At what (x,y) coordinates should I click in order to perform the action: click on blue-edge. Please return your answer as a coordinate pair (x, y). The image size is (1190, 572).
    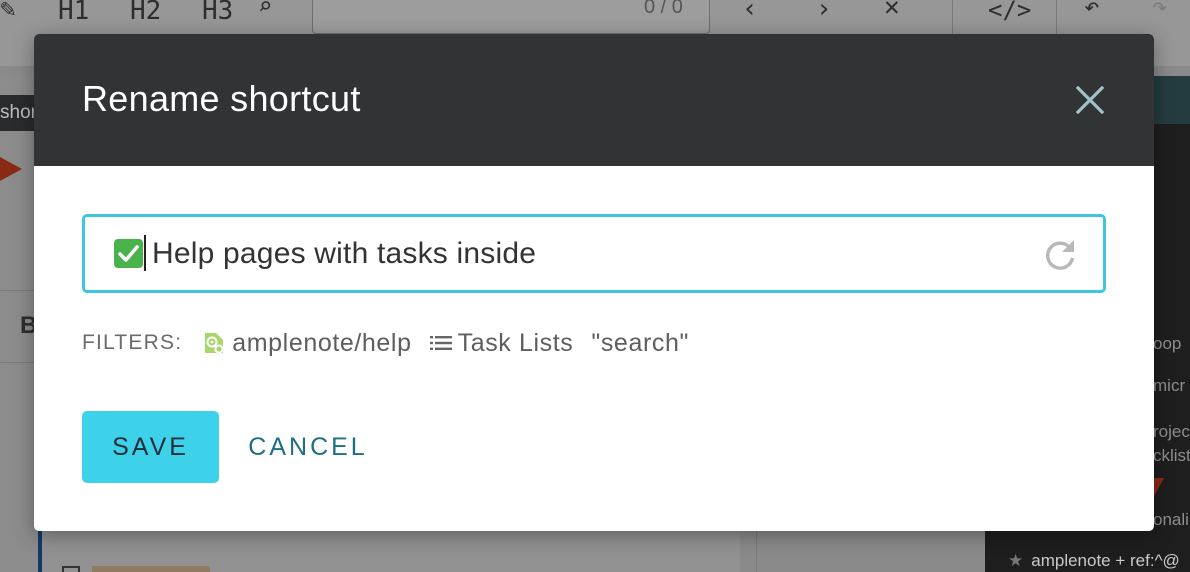
    Looking at the image, I should click on (40, 551).